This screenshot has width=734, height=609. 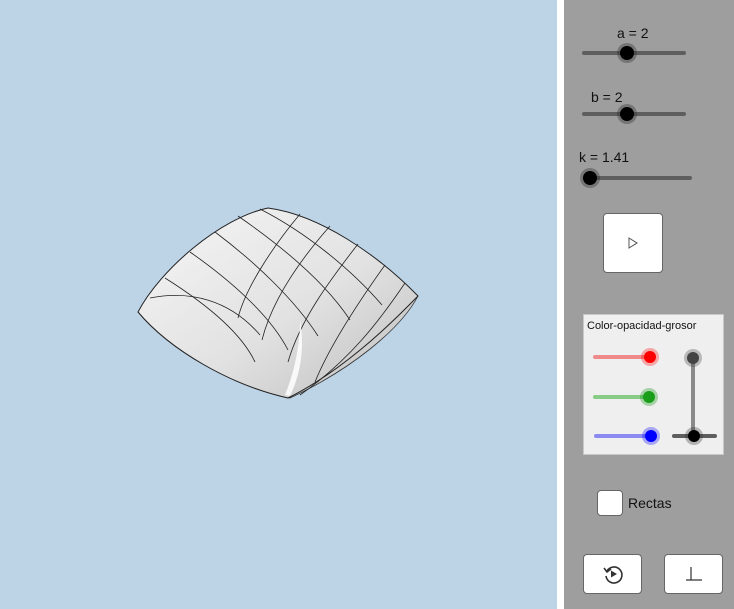 What do you see at coordinates (607, 97) in the screenshot?
I see `slider-b-label: b = 2` at bounding box center [607, 97].